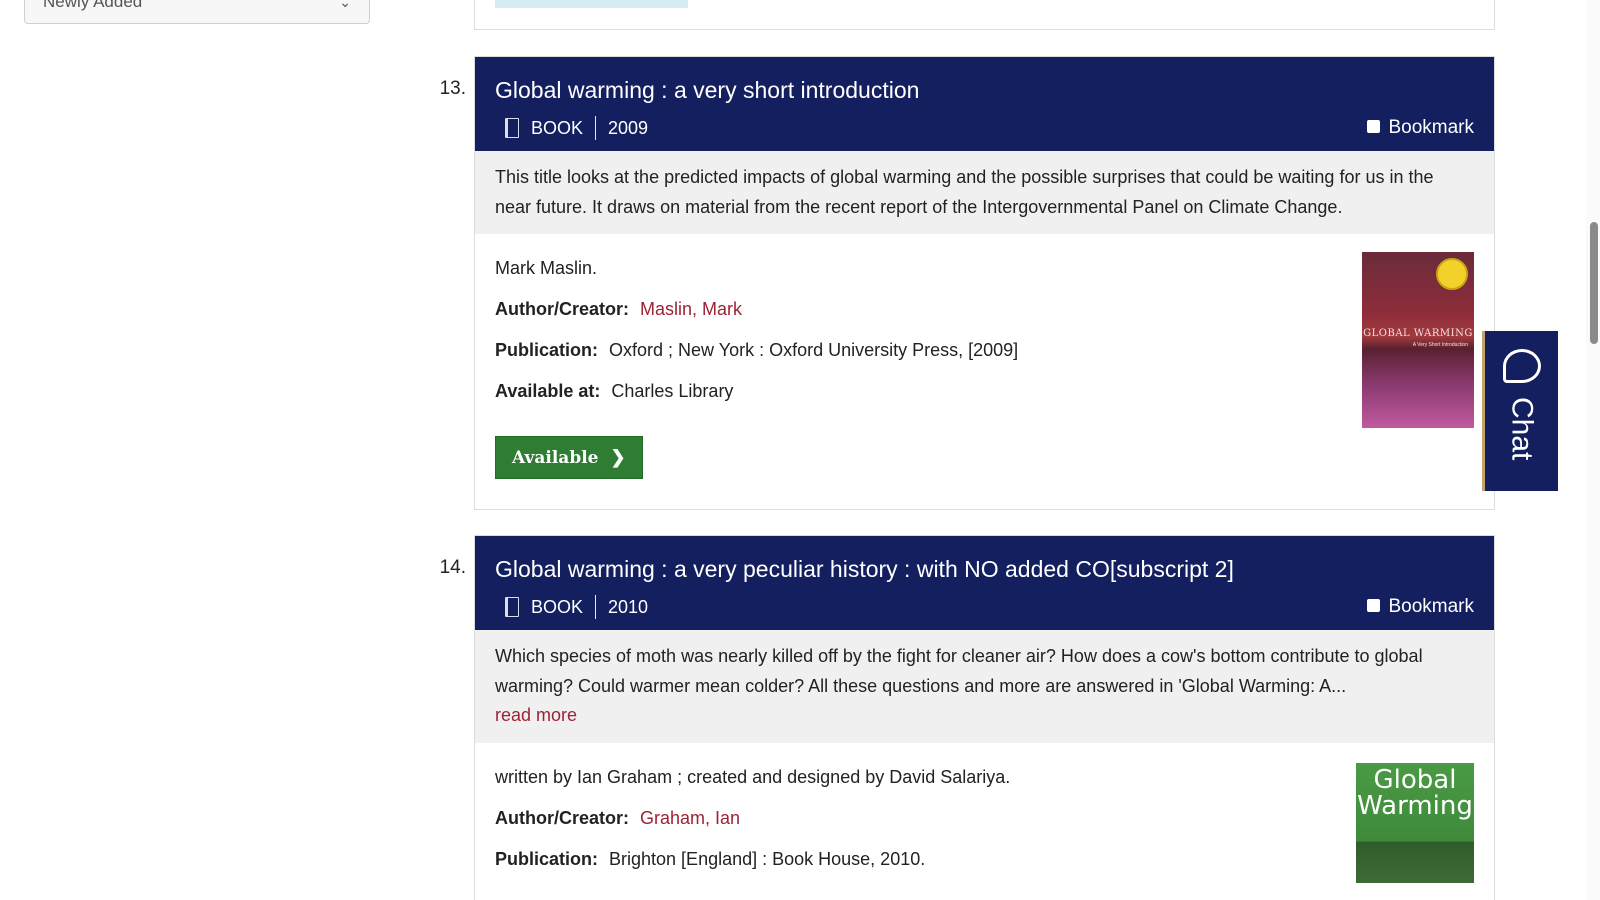 The height and width of the screenshot is (900, 1600). Describe the element at coordinates (1521, 366) in the screenshot. I see `chat-bubble-icon` at that location.